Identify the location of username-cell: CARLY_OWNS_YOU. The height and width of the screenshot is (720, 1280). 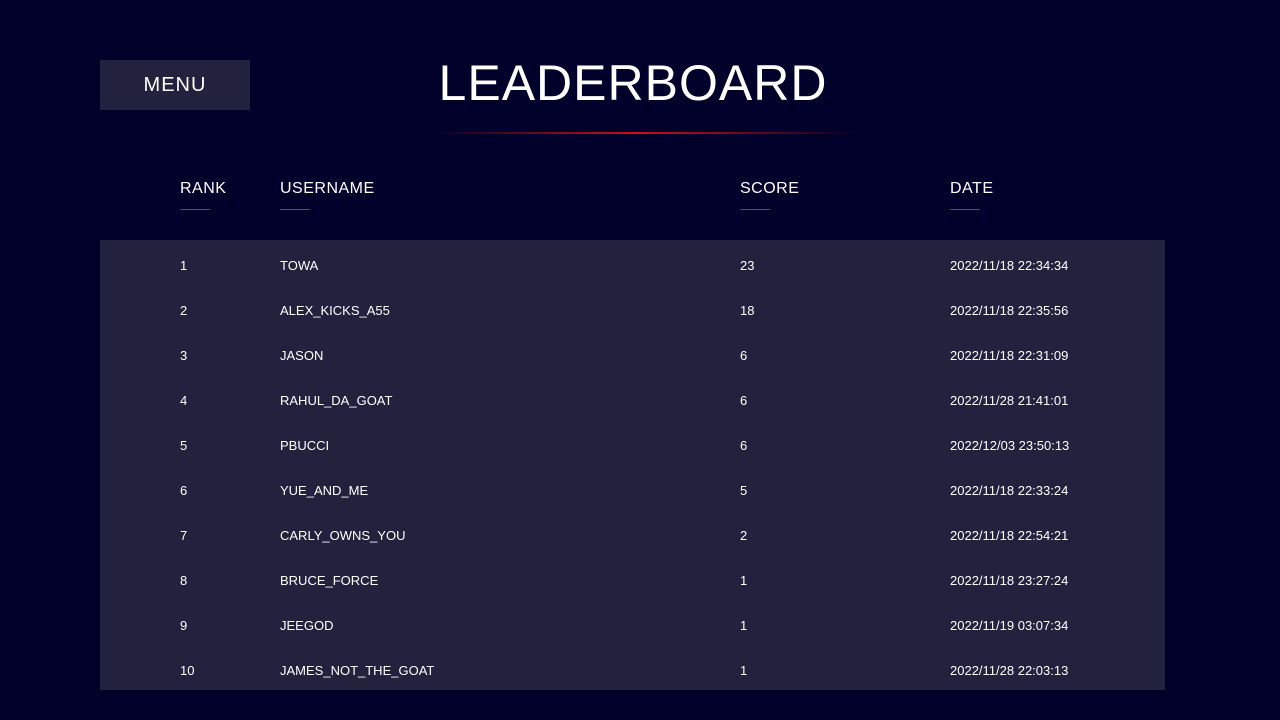
(343, 535).